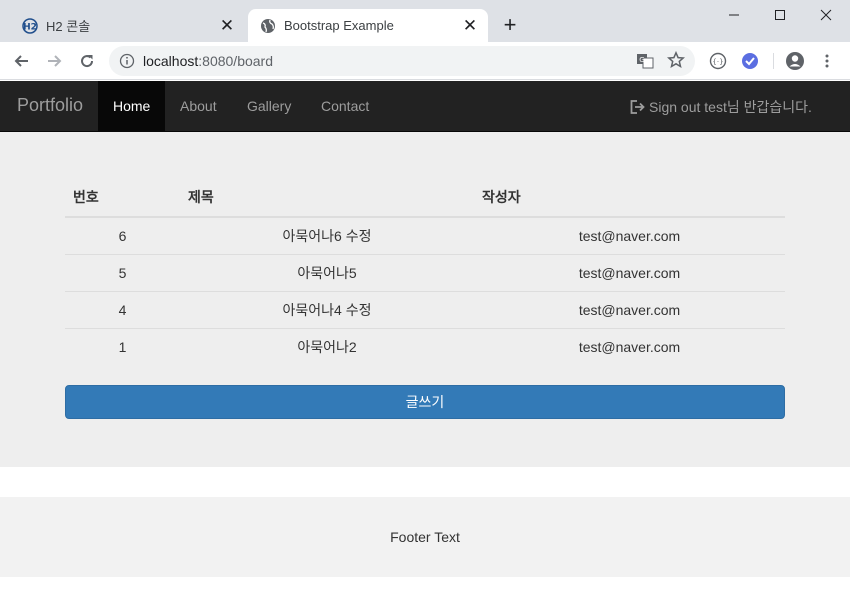 This screenshot has height=604, width=850. Describe the element at coordinates (87, 61) in the screenshot. I see `reload-icon` at that location.